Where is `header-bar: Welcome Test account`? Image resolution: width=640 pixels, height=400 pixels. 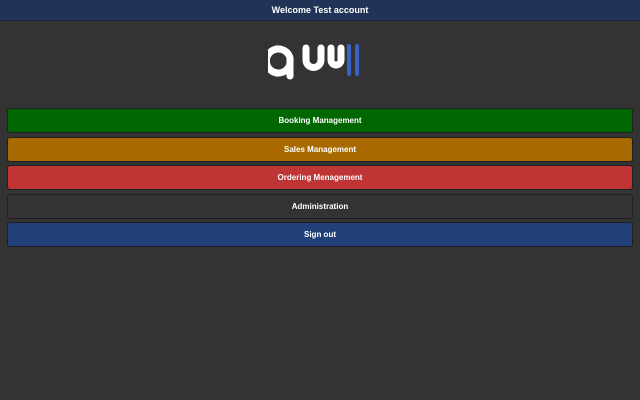
header-bar: Welcome Test account is located at coordinates (320, 10).